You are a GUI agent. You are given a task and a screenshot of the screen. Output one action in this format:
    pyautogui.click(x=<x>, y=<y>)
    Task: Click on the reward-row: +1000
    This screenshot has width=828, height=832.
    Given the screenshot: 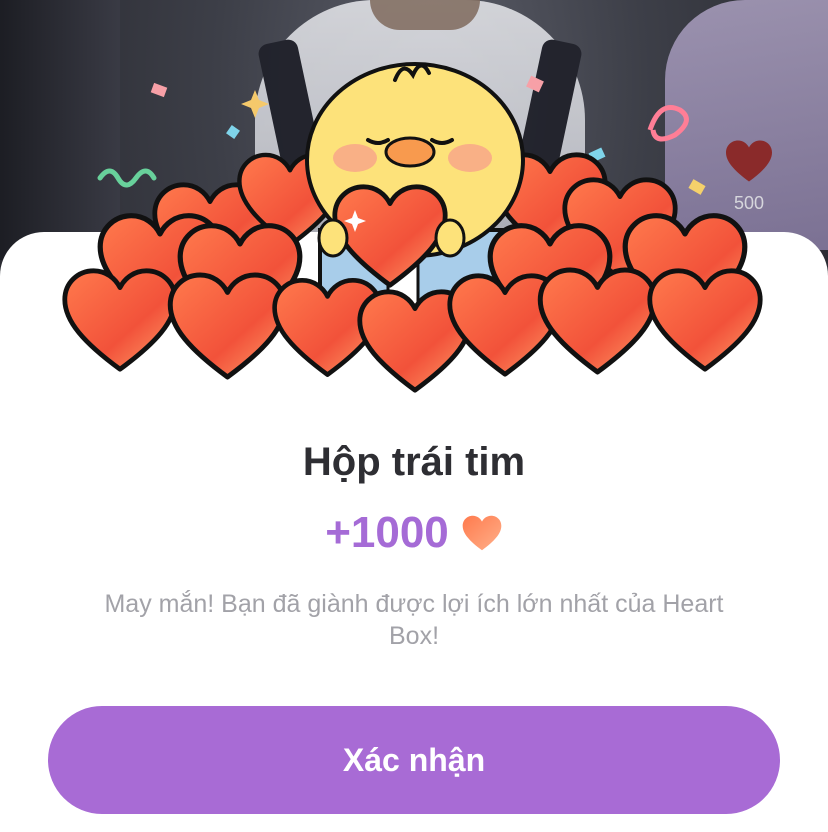 What is the action you would take?
    pyautogui.click(x=414, y=533)
    